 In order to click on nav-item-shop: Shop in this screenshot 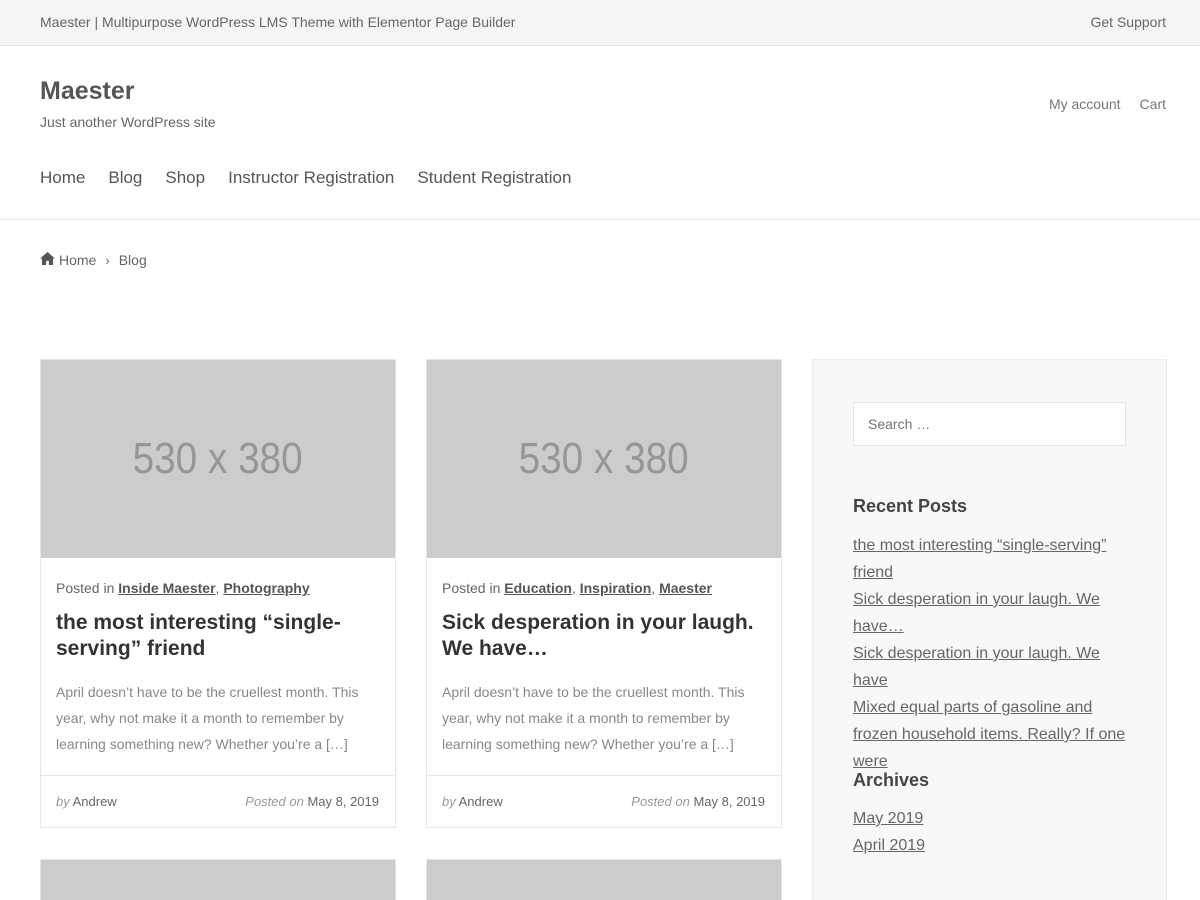, I will do `click(185, 178)`.